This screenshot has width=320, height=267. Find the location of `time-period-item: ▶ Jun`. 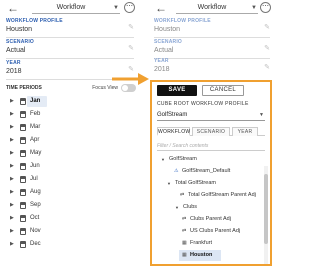

time-period-item: ▶ Jun is located at coordinates (40, 166).